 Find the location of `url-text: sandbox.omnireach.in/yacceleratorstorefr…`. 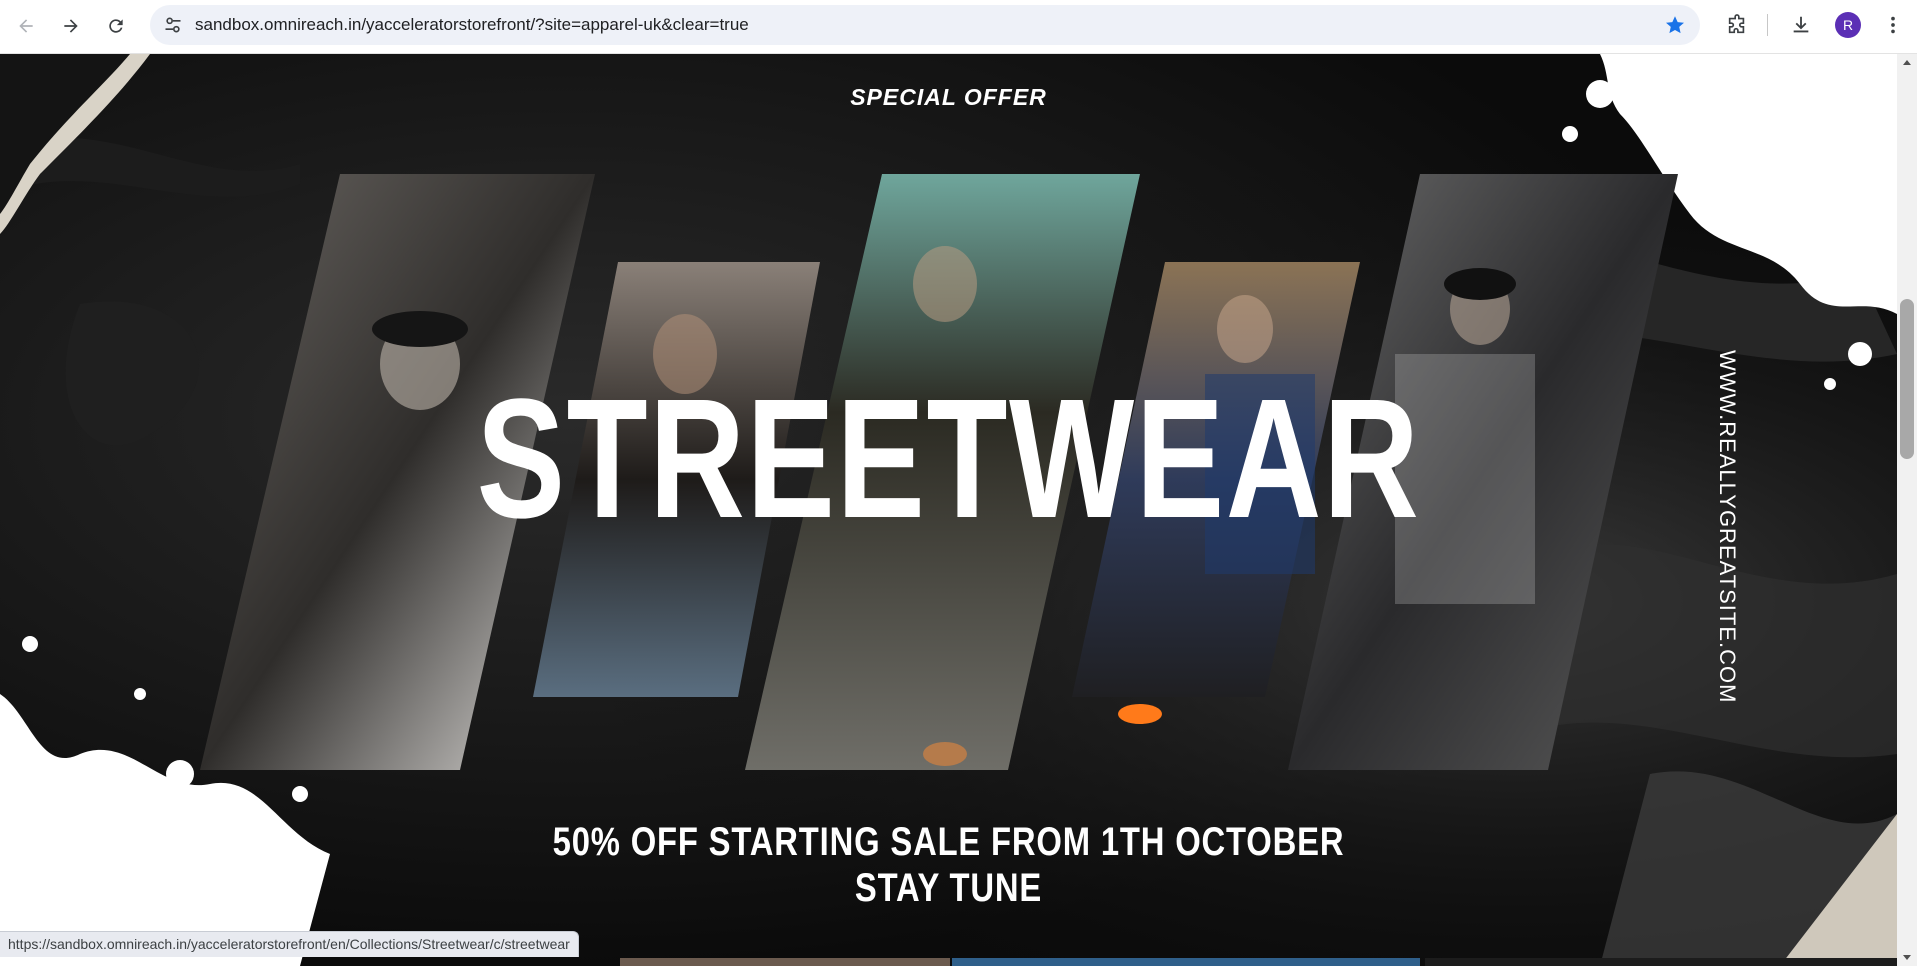

url-text: sandbox.omnireach.in/yacceleratorstorefr… is located at coordinates (472, 25).